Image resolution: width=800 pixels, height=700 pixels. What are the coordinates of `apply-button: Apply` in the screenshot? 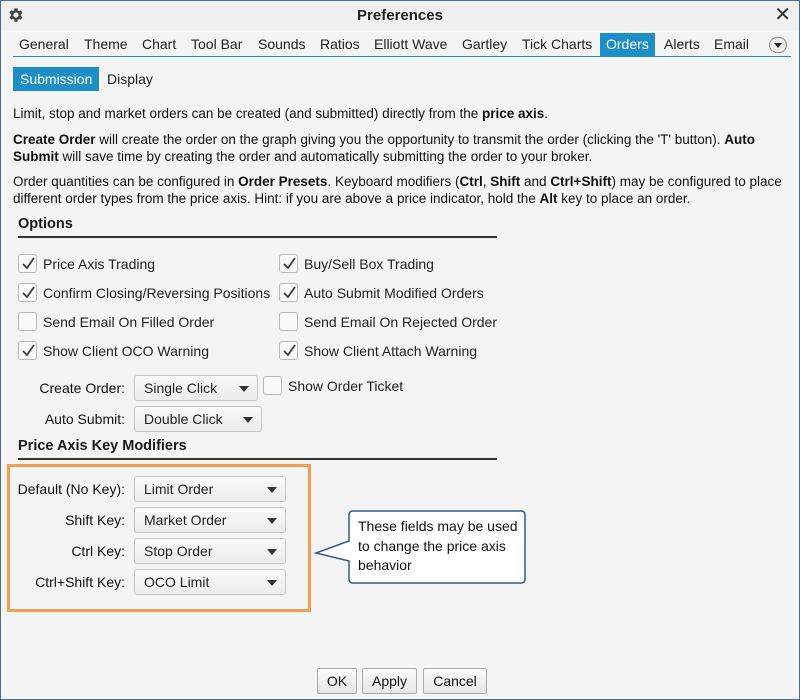 It's located at (389, 681).